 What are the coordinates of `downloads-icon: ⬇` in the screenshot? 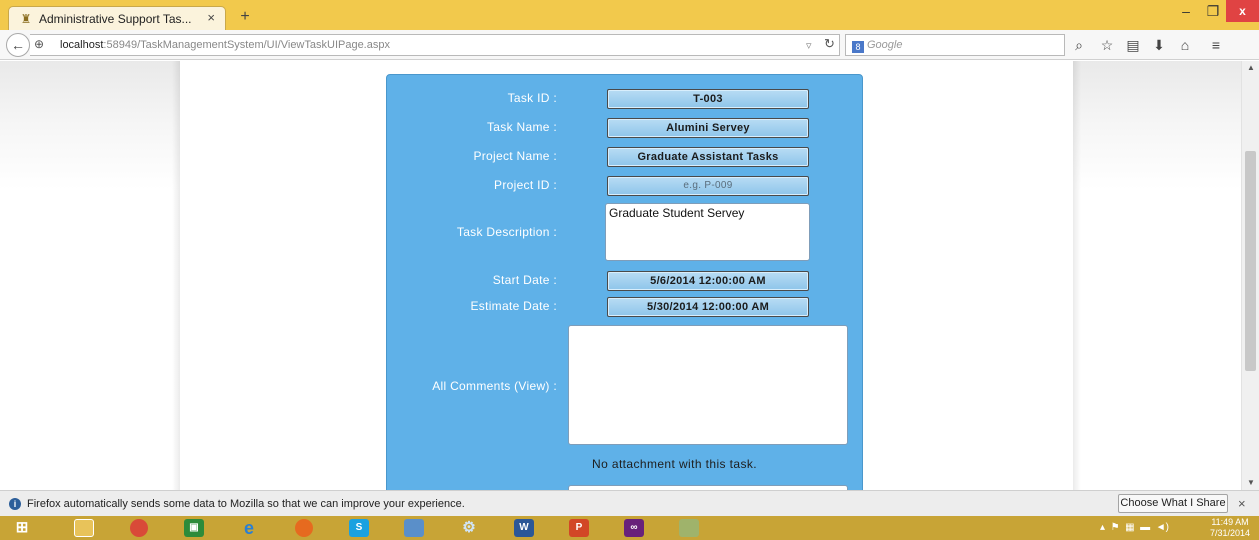 It's located at (1159, 45).